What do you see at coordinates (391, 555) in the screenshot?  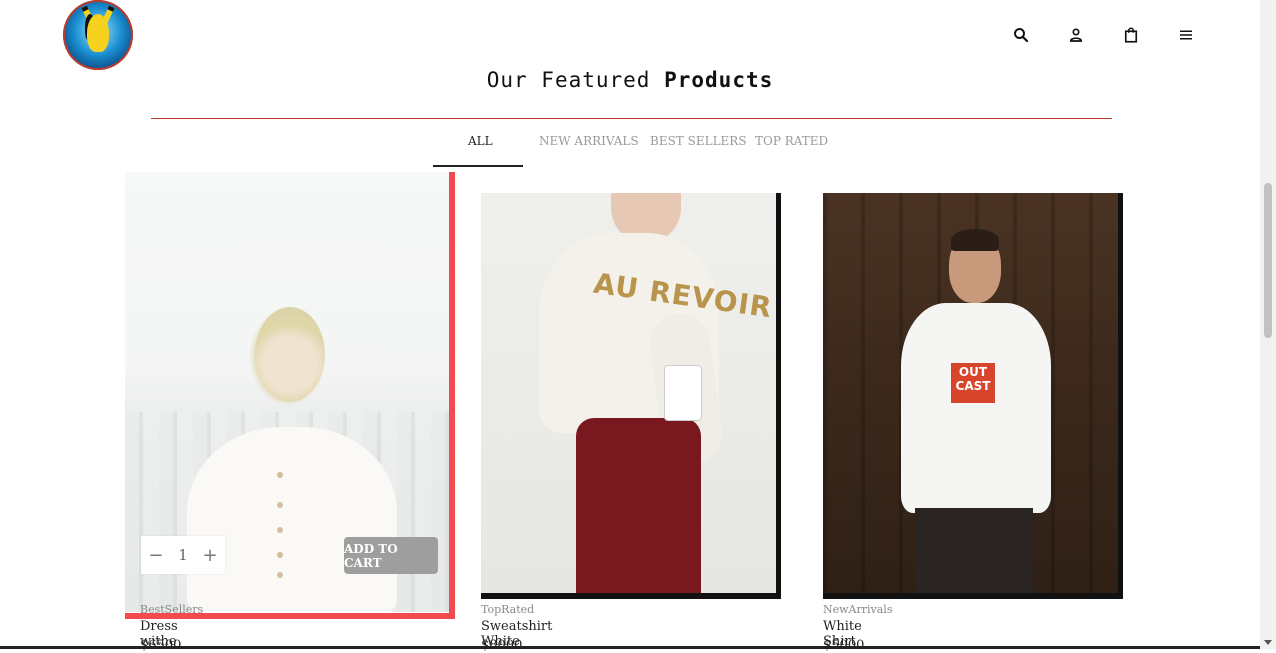 I see `add-to-cart-button: ADD TO CART` at bounding box center [391, 555].